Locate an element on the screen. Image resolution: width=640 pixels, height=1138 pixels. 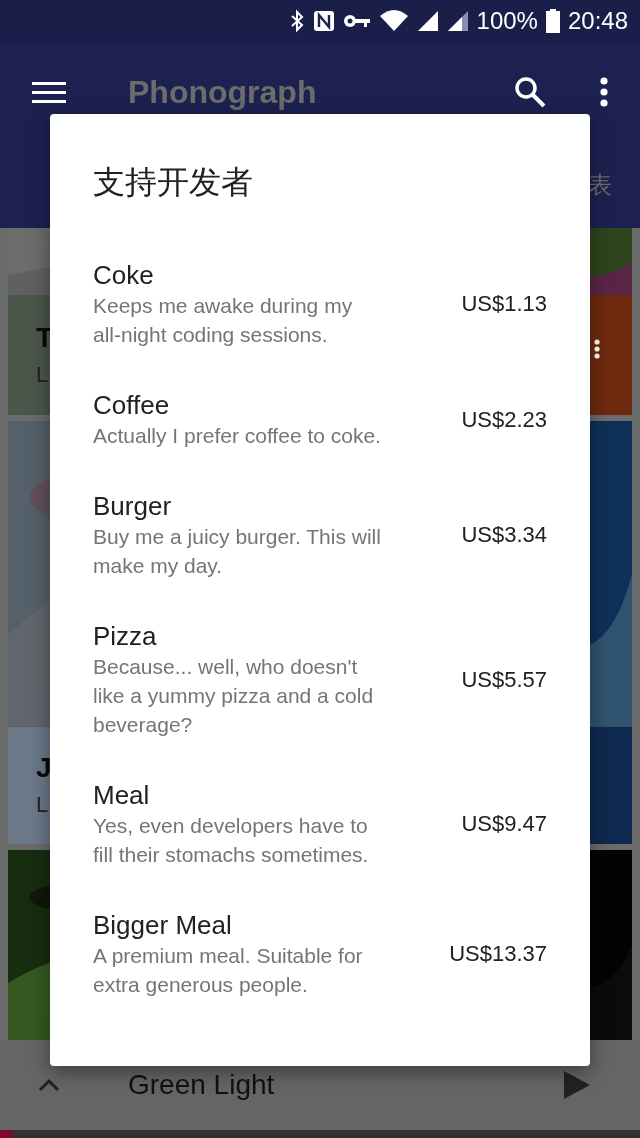
item-name: Coke is located at coordinates (124, 275).